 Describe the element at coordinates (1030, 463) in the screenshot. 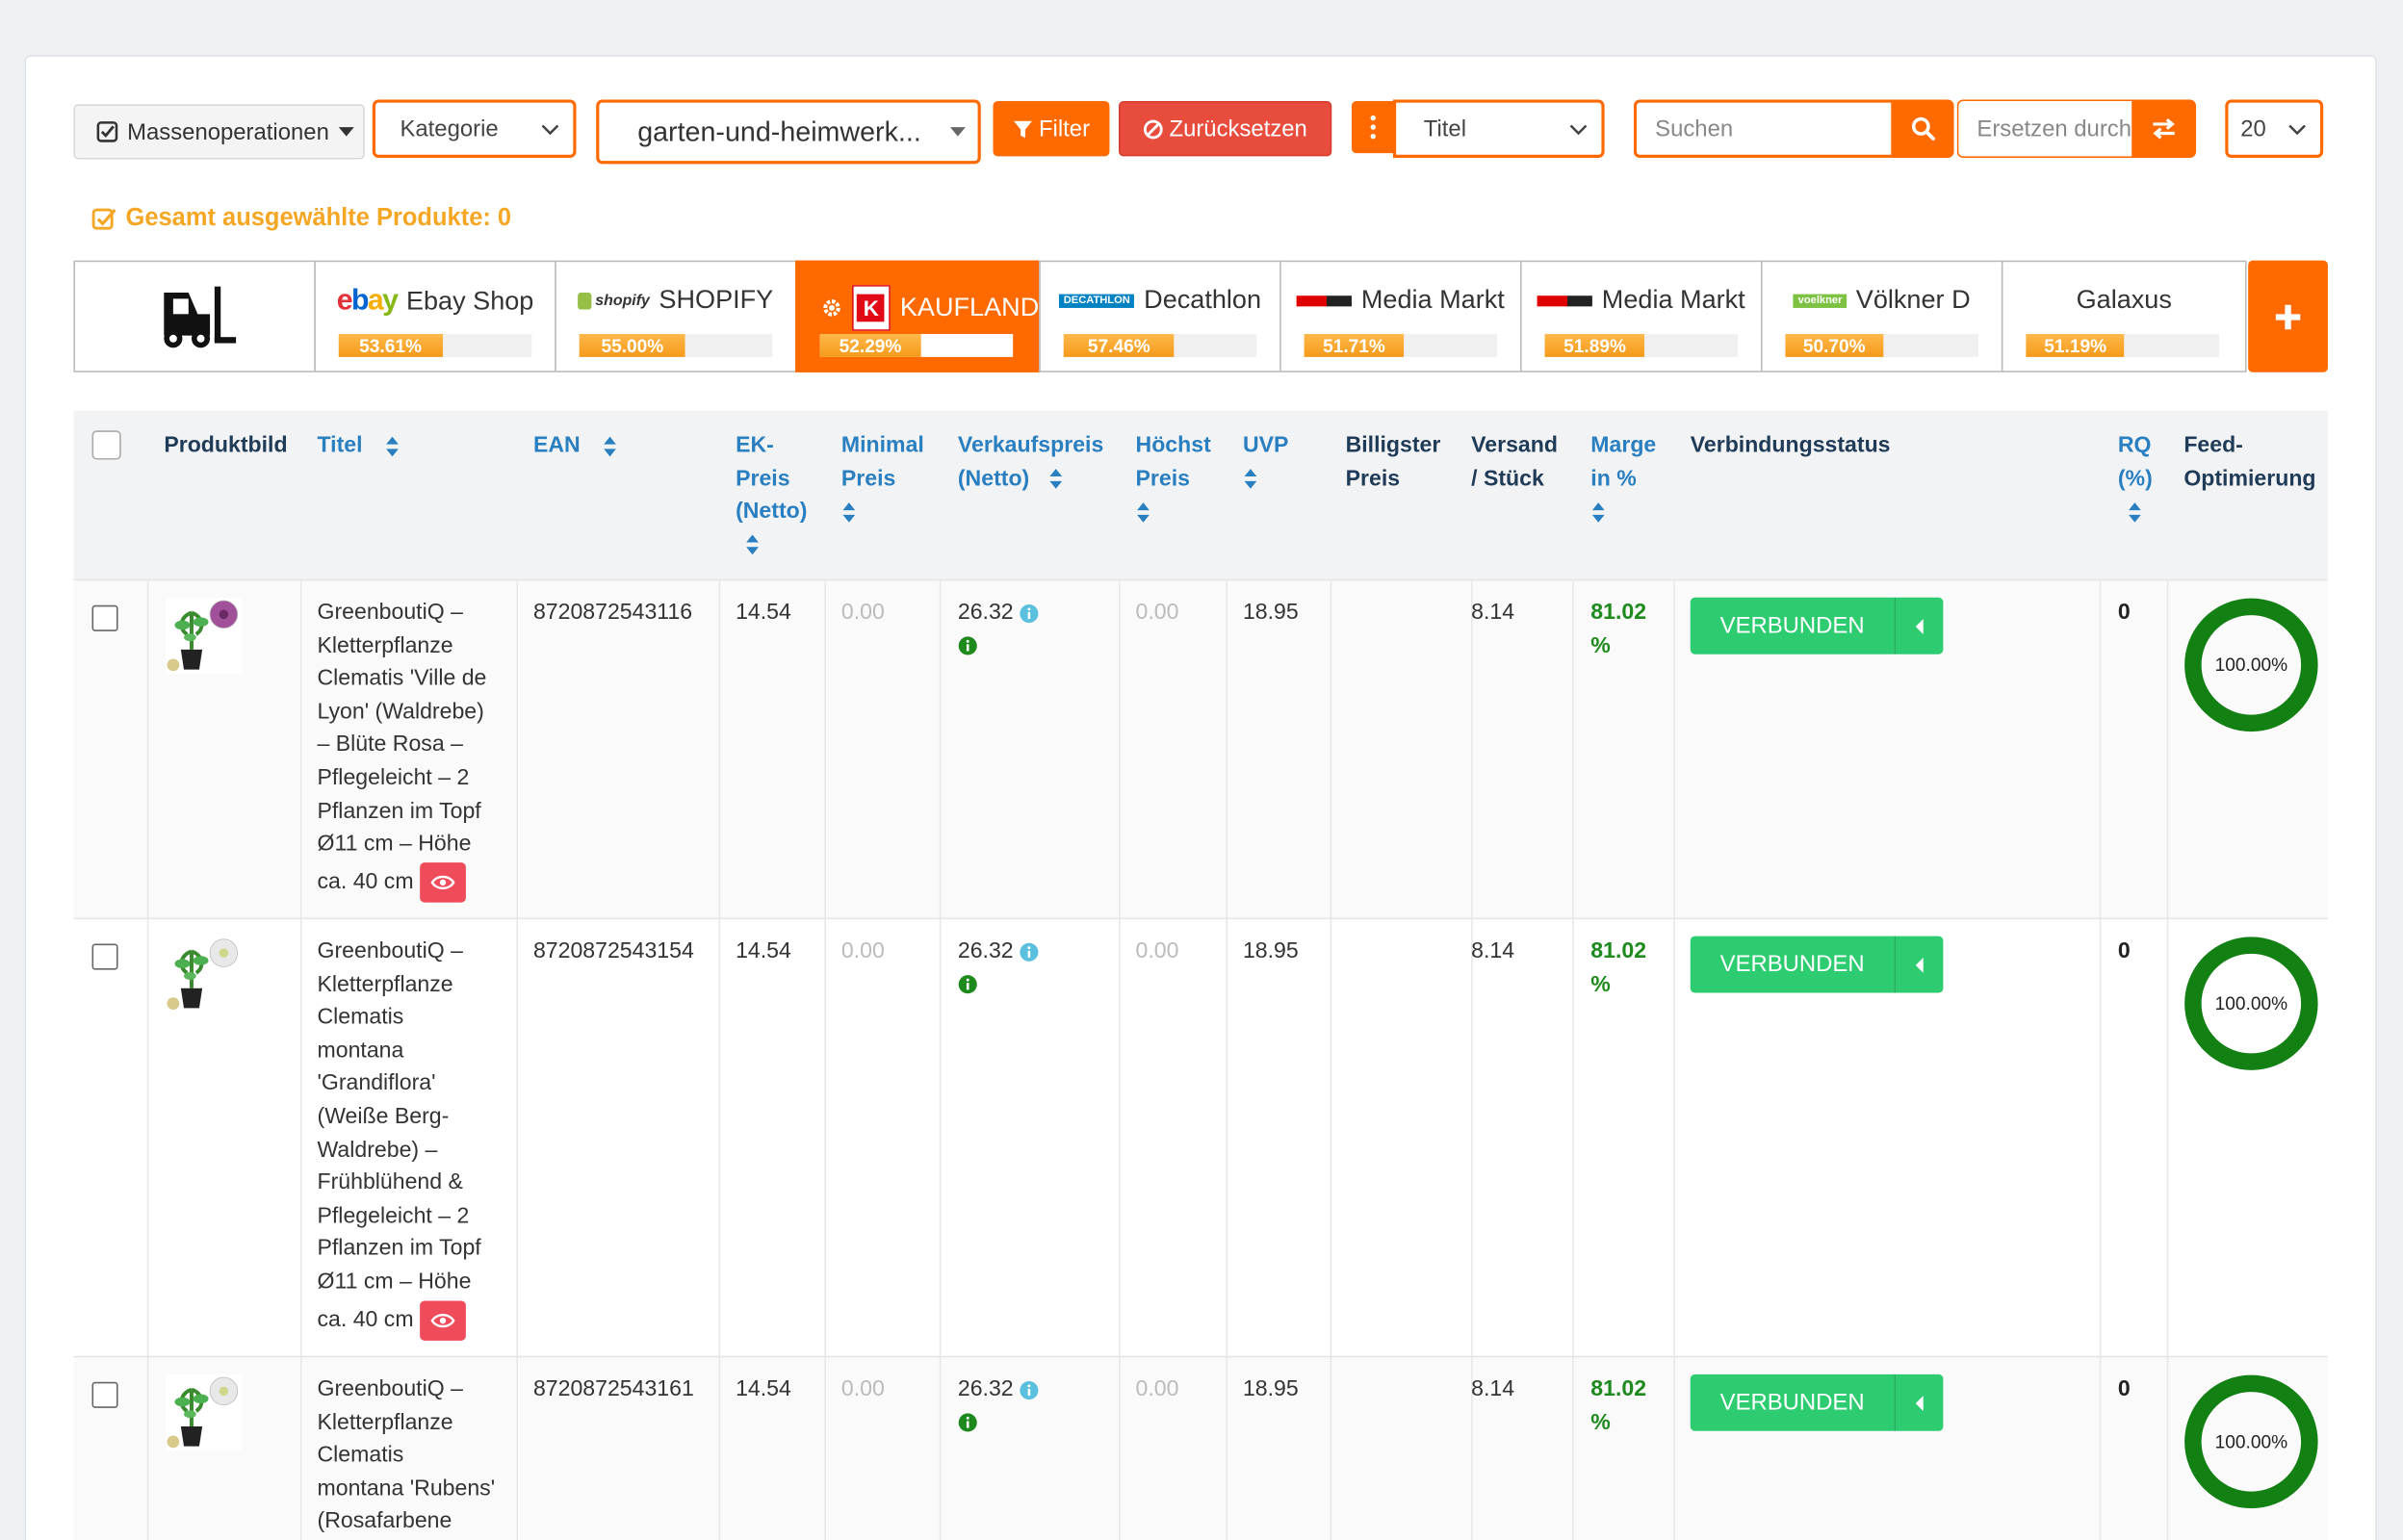

I see `col-verkaufspreis: Verkaufspreis (Netto)` at that location.